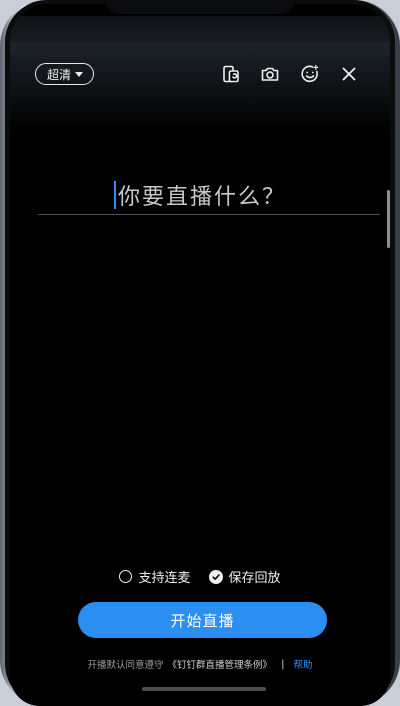  What do you see at coordinates (209, 214) in the screenshot?
I see `title-underline` at bounding box center [209, 214].